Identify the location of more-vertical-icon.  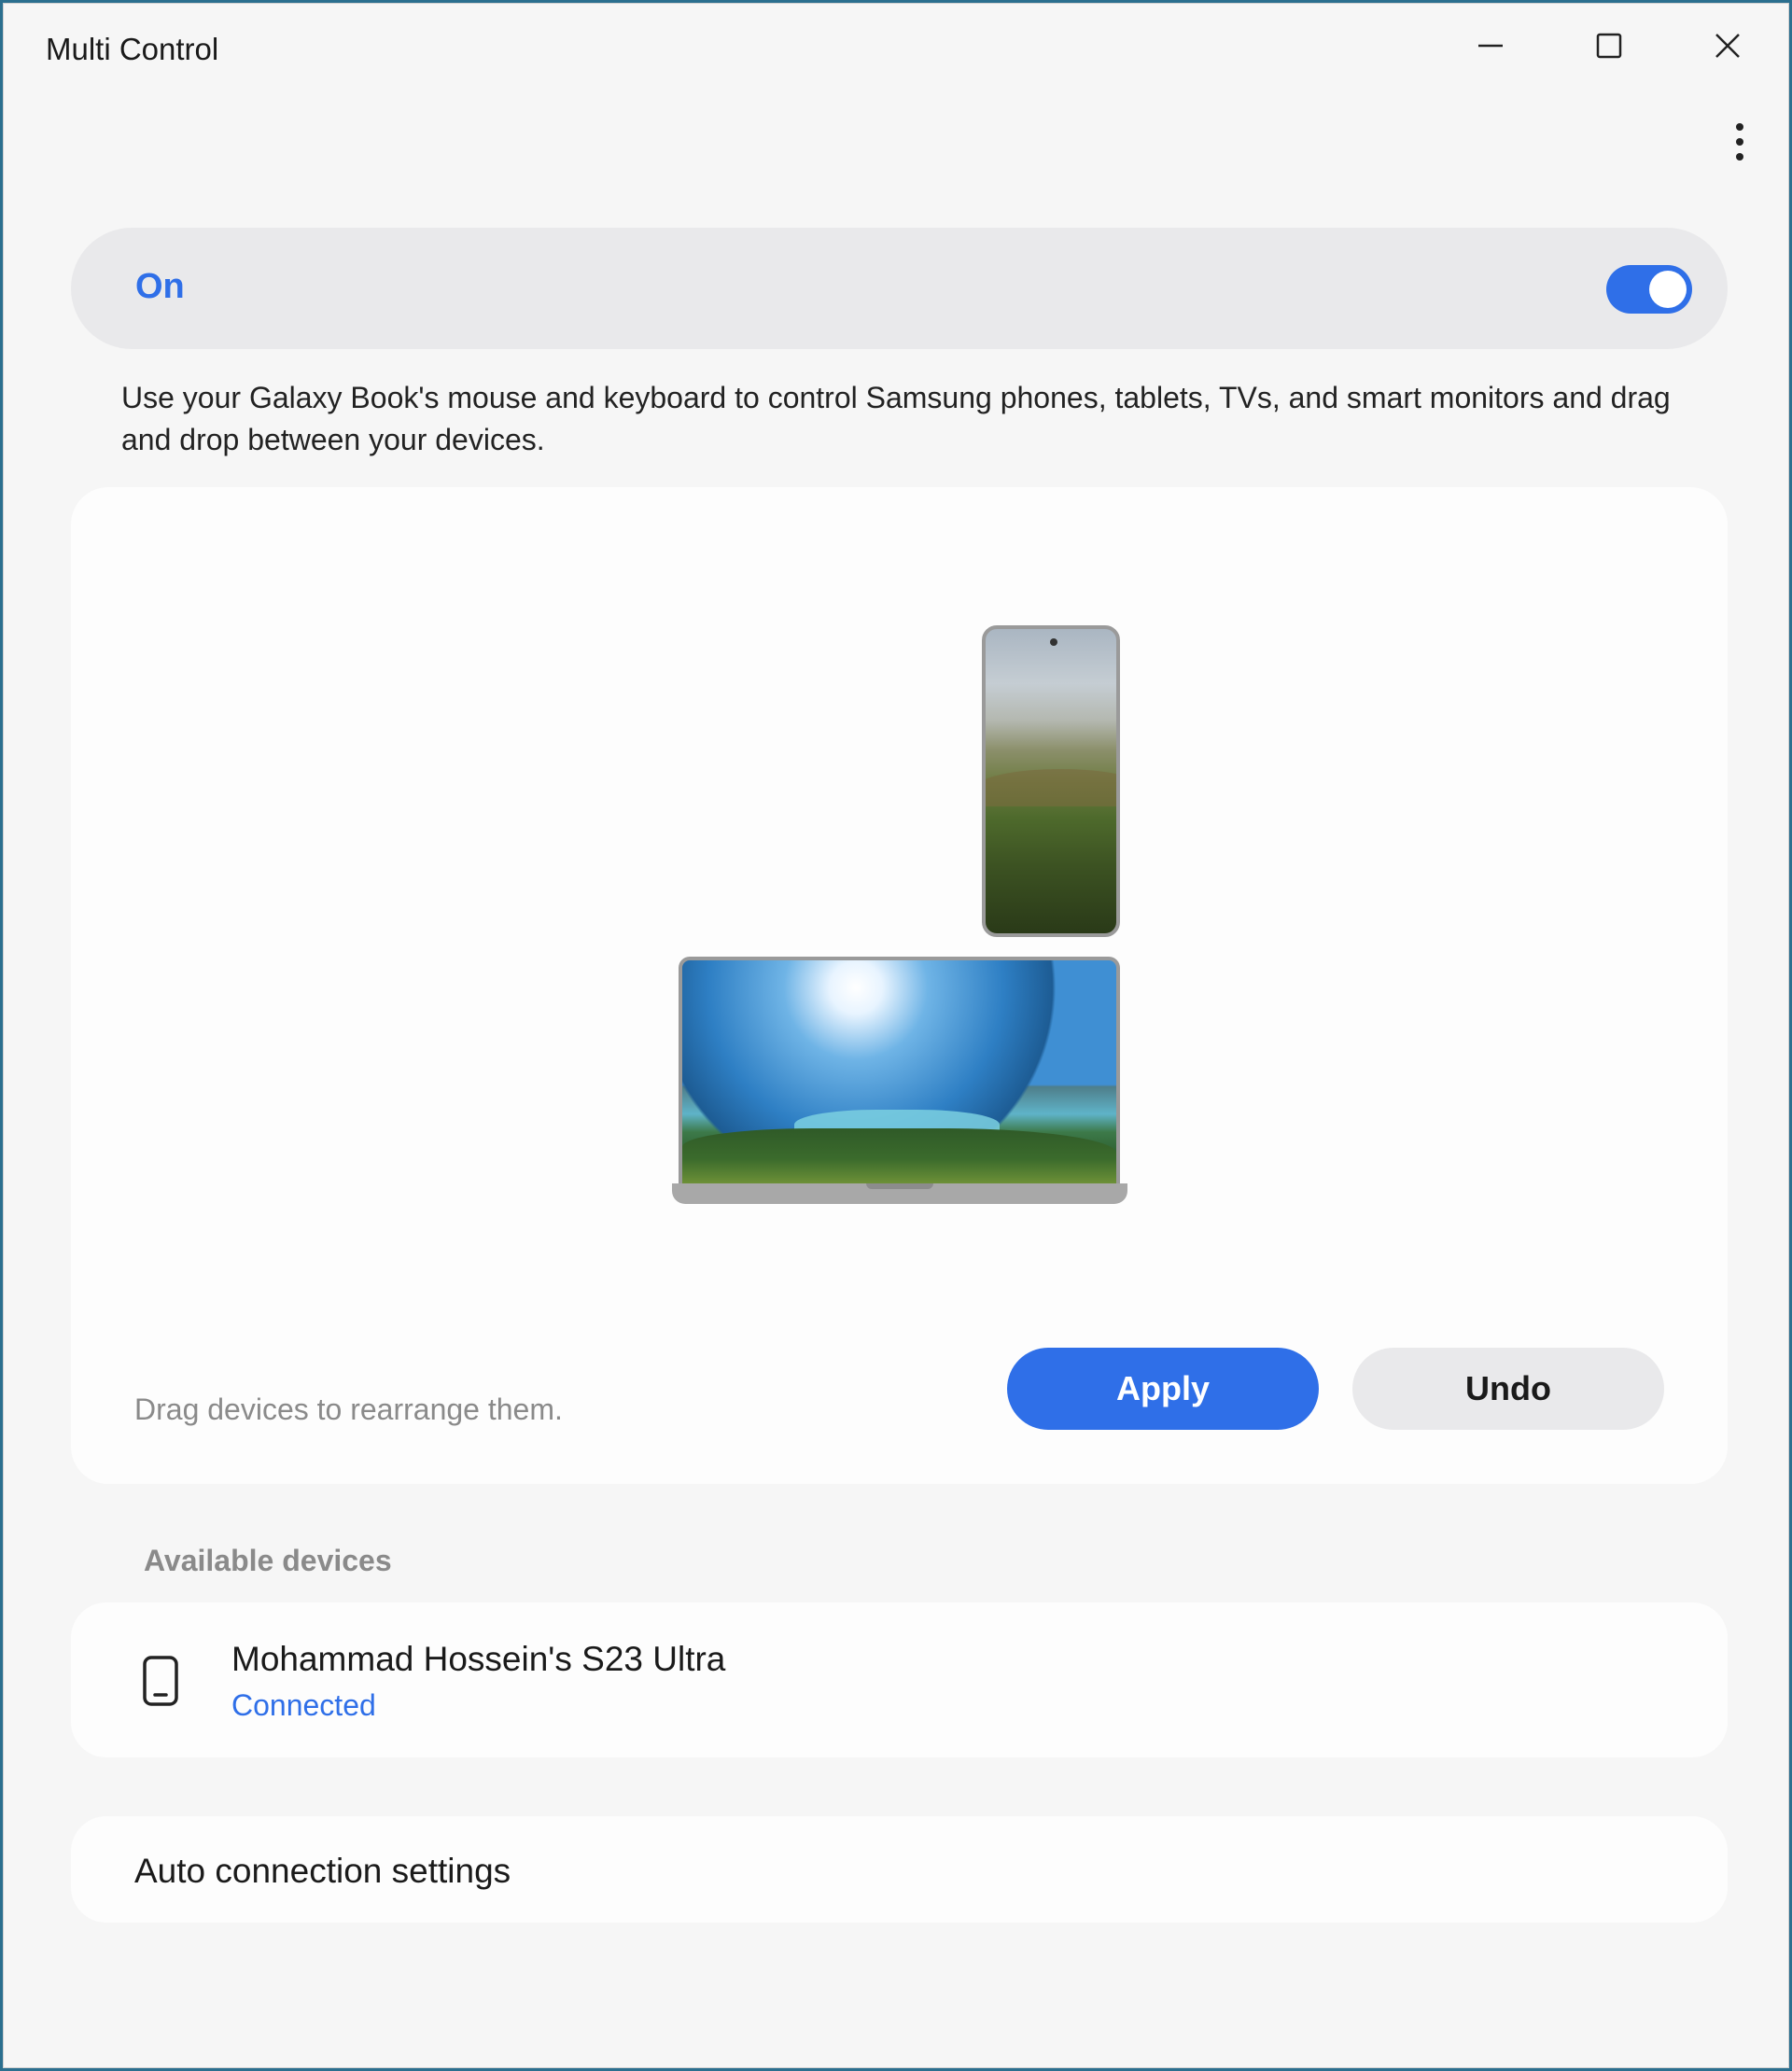
(1739, 127).